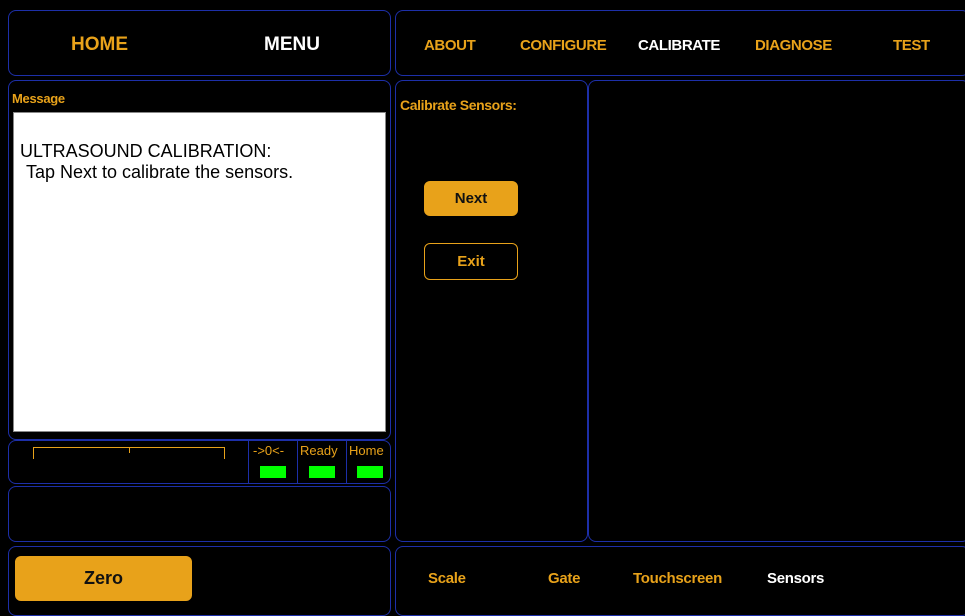  I want to click on home-indicator-label: Home, so click(366, 450).